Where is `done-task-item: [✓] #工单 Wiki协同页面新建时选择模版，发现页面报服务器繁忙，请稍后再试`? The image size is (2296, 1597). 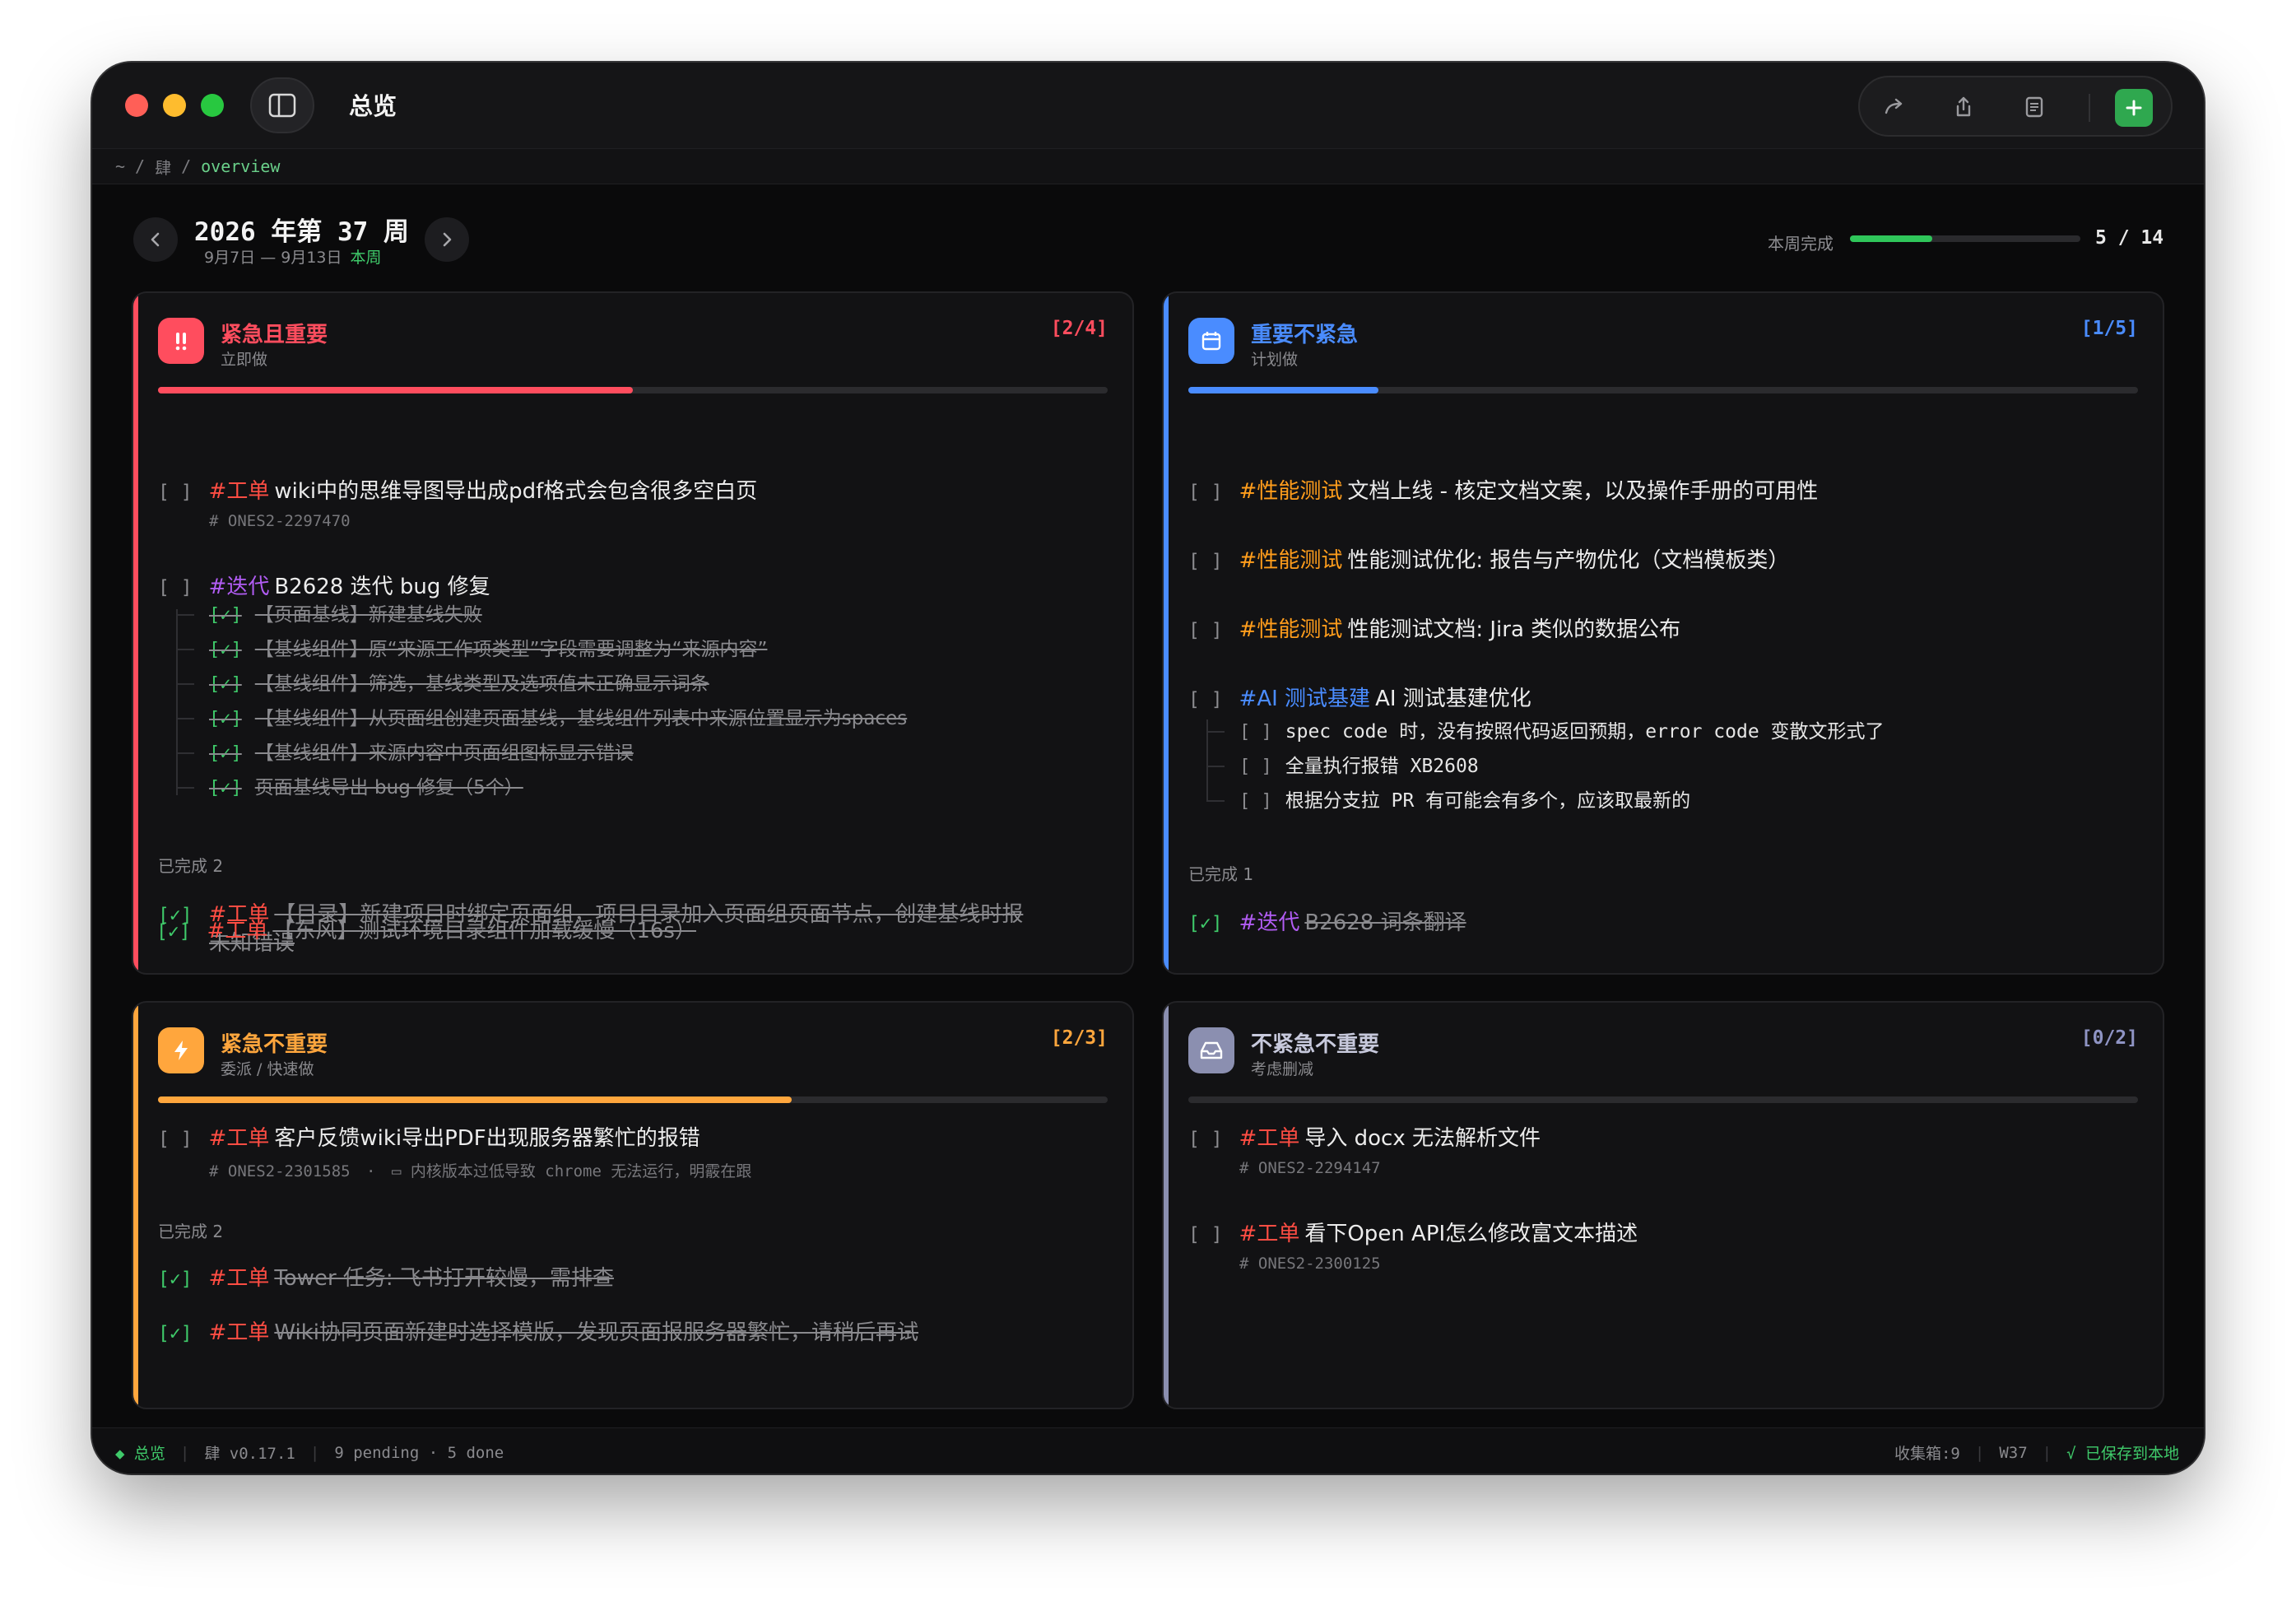 done-task-item: [✓] #工单 Wiki协同页面新建时选择模版，发现页面报服务器繁忙，请稍后再试 is located at coordinates (633, 1333).